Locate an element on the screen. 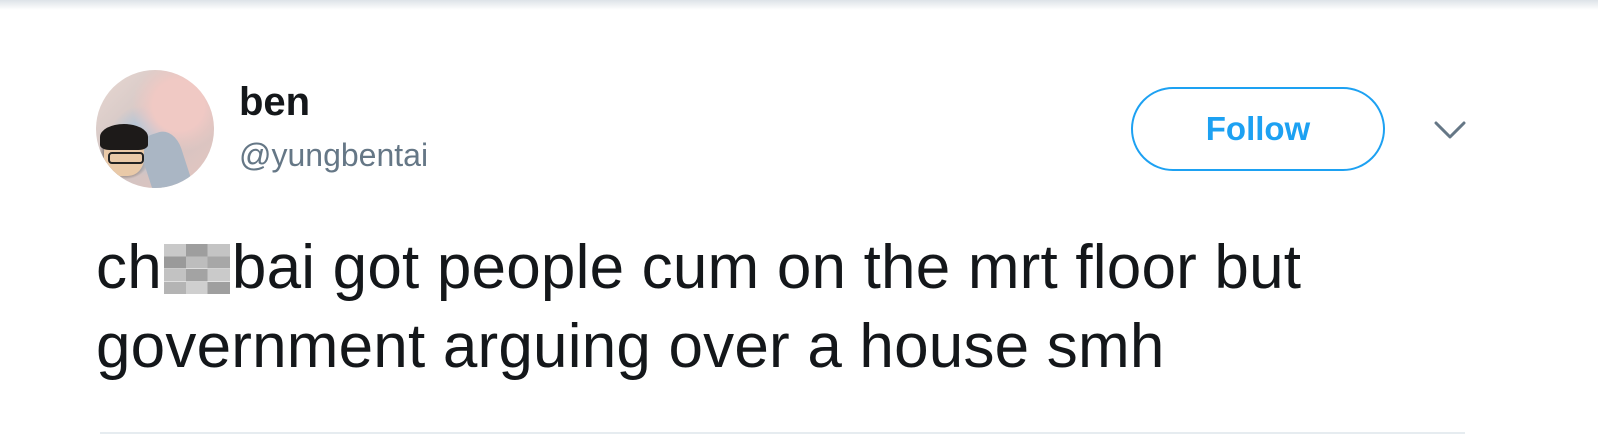 The image size is (1598, 442). chevron-down-icon is located at coordinates (1450, 130).